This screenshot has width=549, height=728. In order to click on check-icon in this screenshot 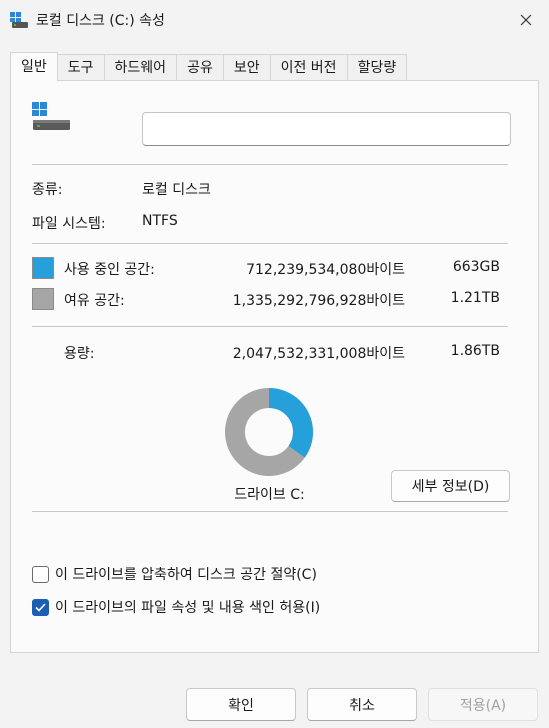, I will do `click(40, 607)`.